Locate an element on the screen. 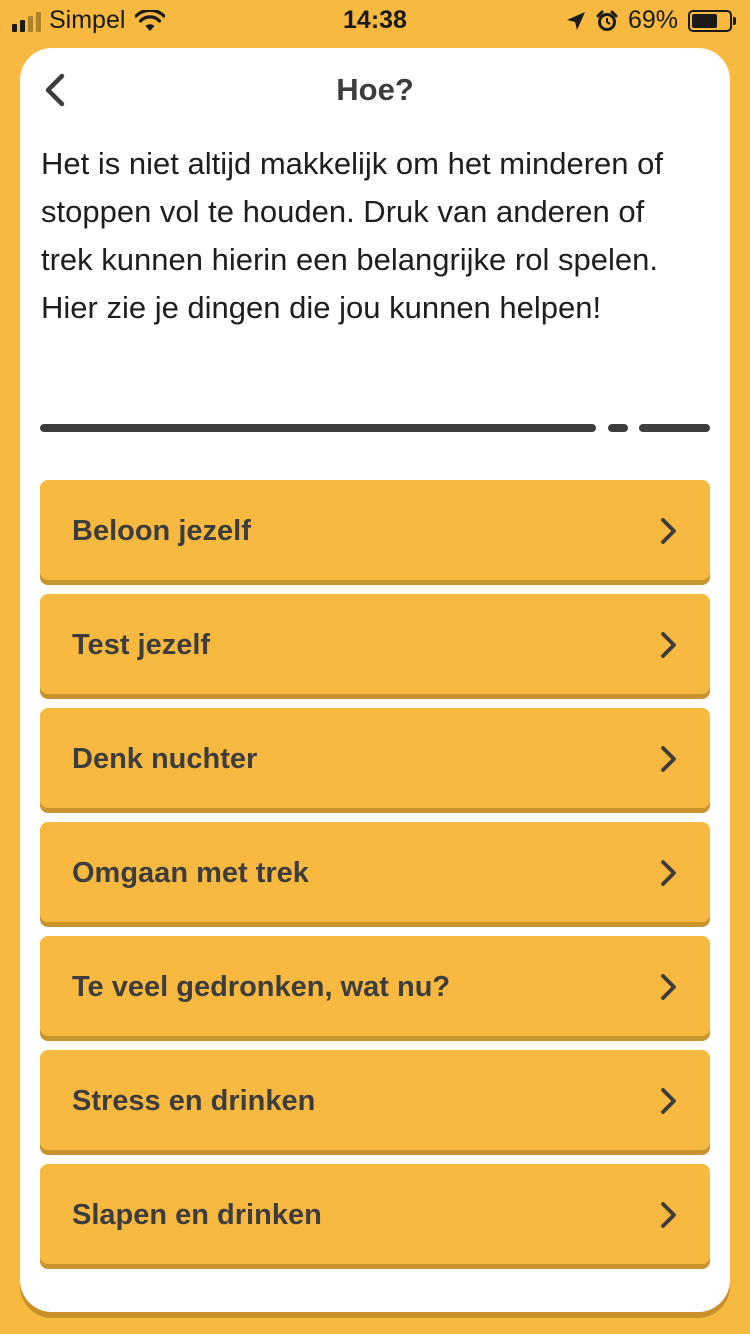  menu-item-omgaan-met-trek: Omgaan met trek is located at coordinates (375, 872).